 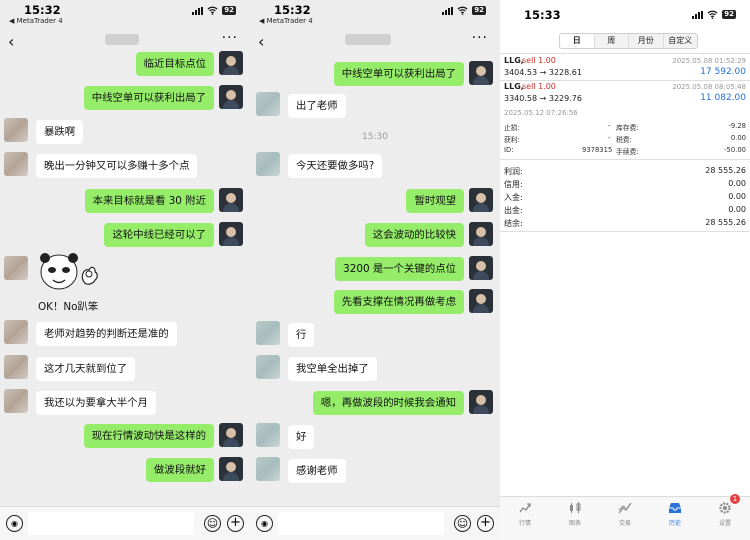 What do you see at coordinates (388, 403) in the screenshot?
I see `message-bubble-out: 嗯，再做波段的时候我会通知` at bounding box center [388, 403].